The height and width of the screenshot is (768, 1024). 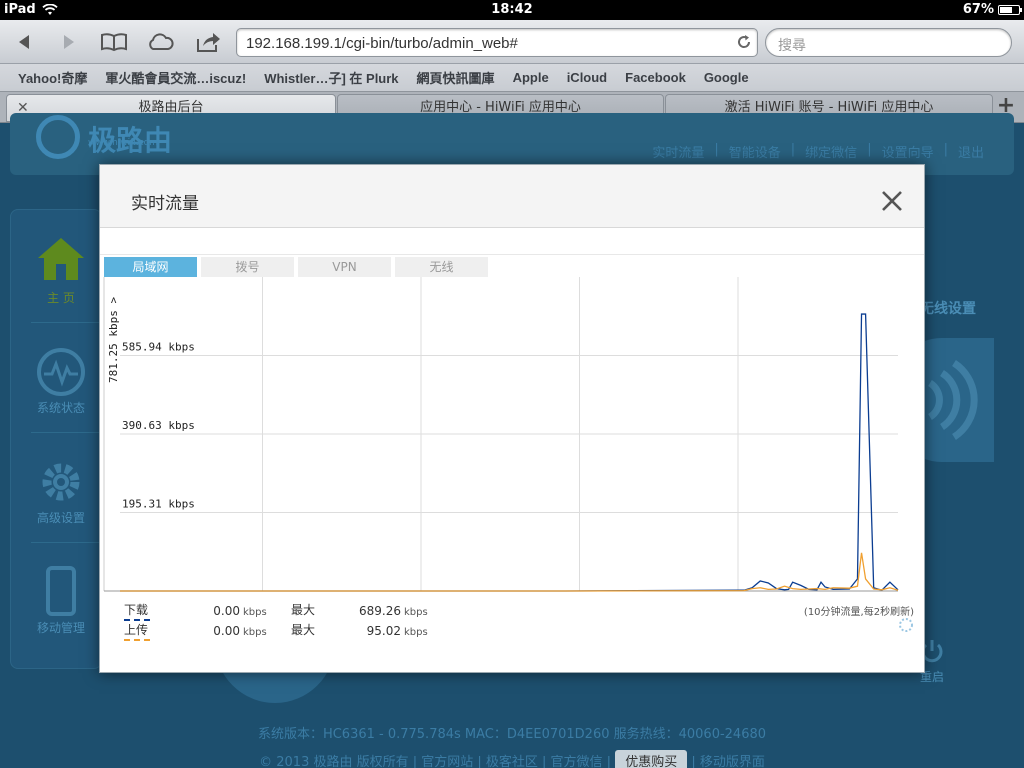 I want to click on battery-icon, so click(x=1010, y=9).